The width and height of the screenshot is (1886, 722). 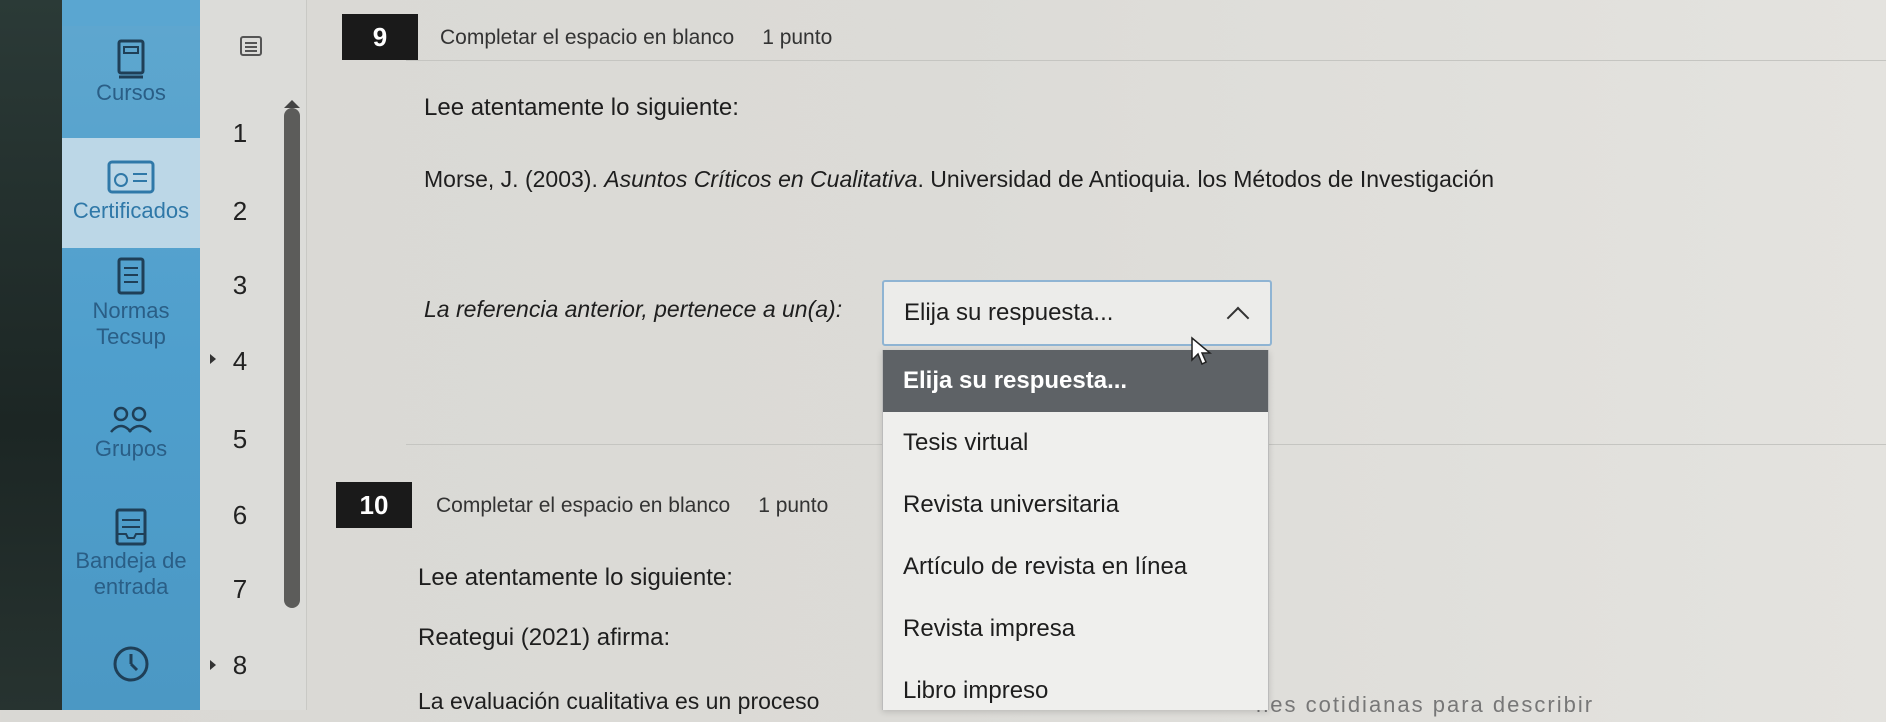 What do you see at coordinates (380, 37) in the screenshot?
I see `question-number-badge: 9` at bounding box center [380, 37].